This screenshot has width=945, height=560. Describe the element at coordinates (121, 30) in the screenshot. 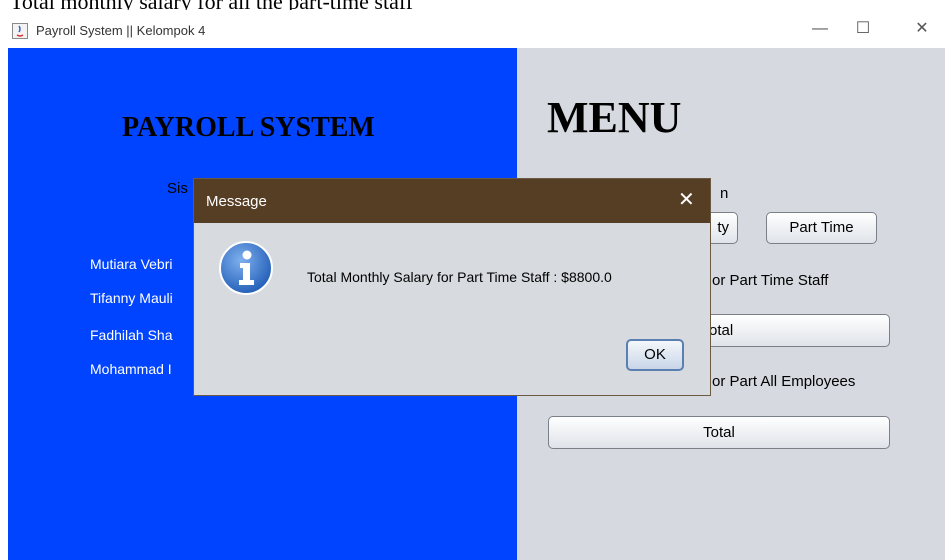

I see `window-title: Payroll System || Kelompok 4` at that location.